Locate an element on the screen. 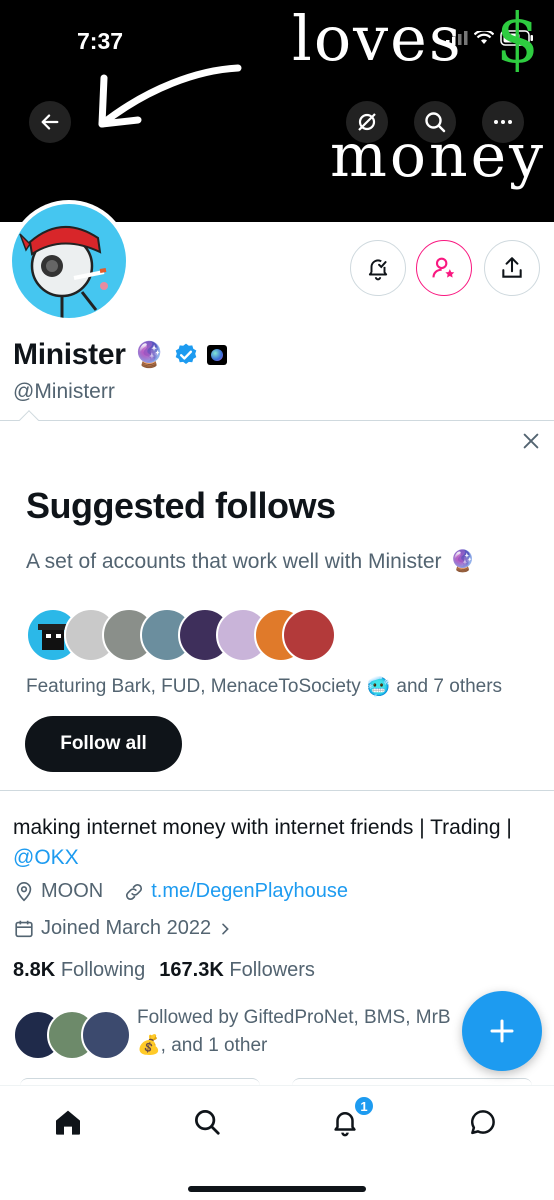 The image size is (554, 1200). home-icon is located at coordinates (68, 1122).